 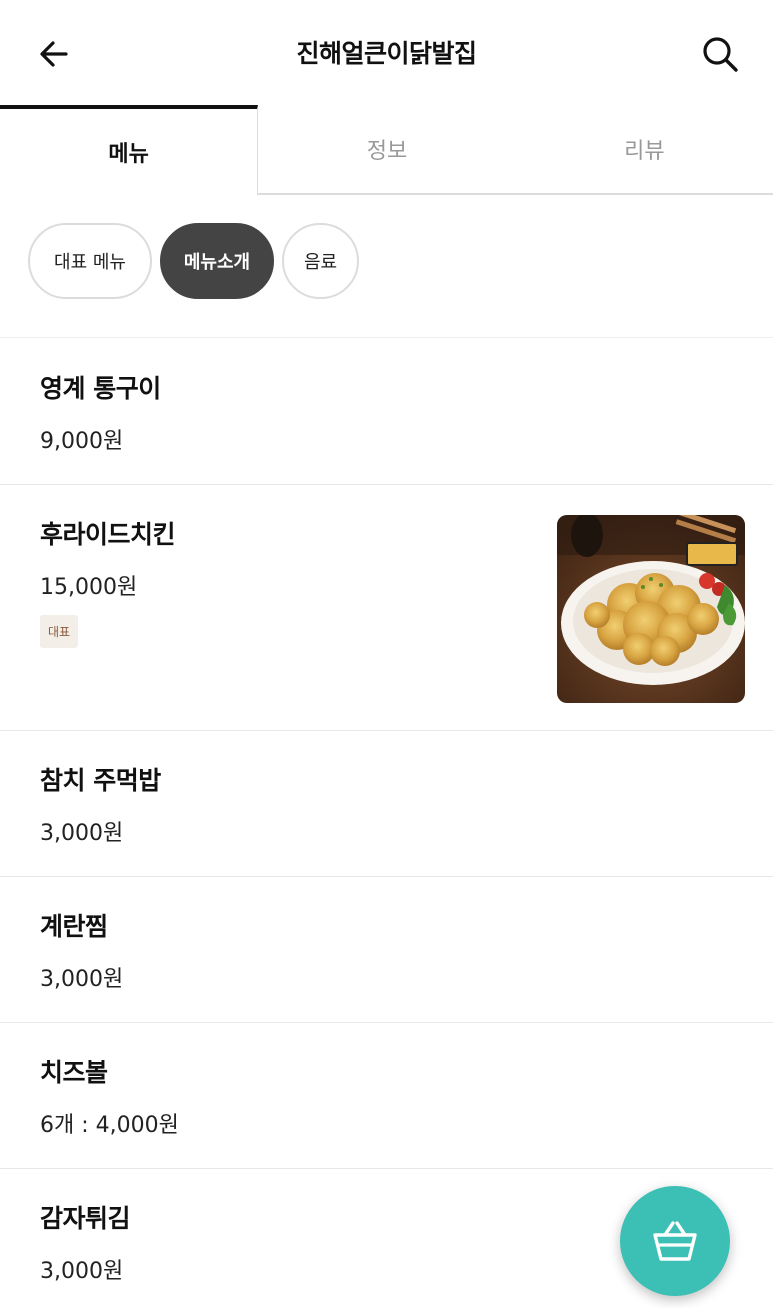 What do you see at coordinates (90, 261) in the screenshot?
I see `chip-signature-menu: 대표 메뉴` at bounding box center [90, 261].